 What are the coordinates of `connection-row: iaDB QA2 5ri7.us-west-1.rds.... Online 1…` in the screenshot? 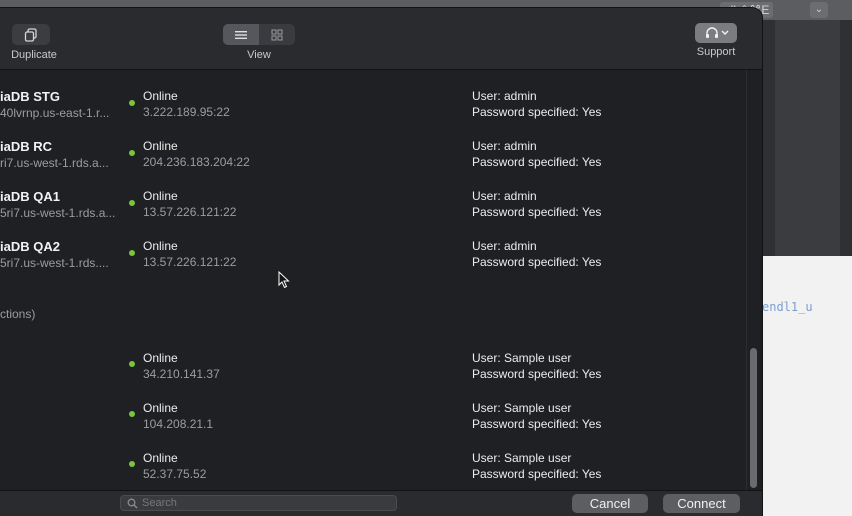 It's located at (373, 245).